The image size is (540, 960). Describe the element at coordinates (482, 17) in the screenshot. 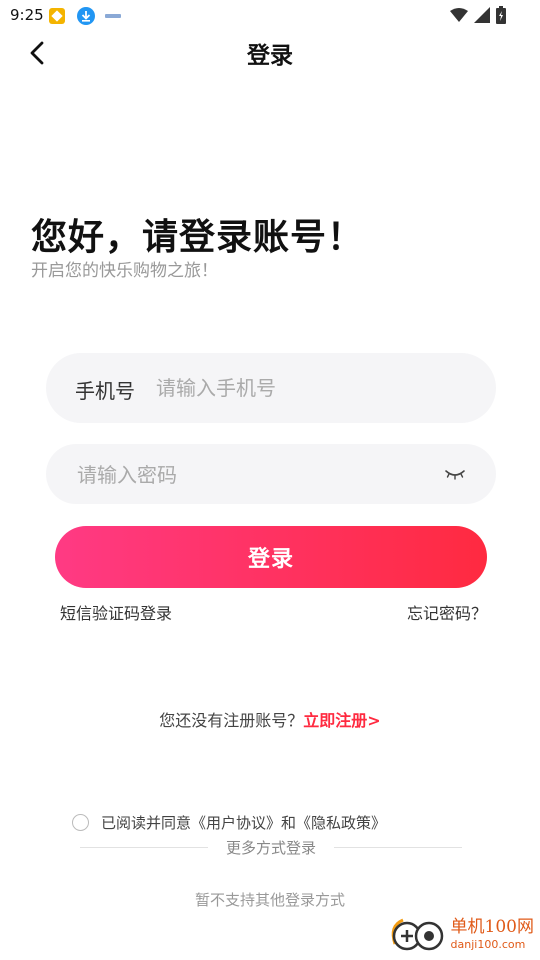

I see `cell-signal-icon` at that location.